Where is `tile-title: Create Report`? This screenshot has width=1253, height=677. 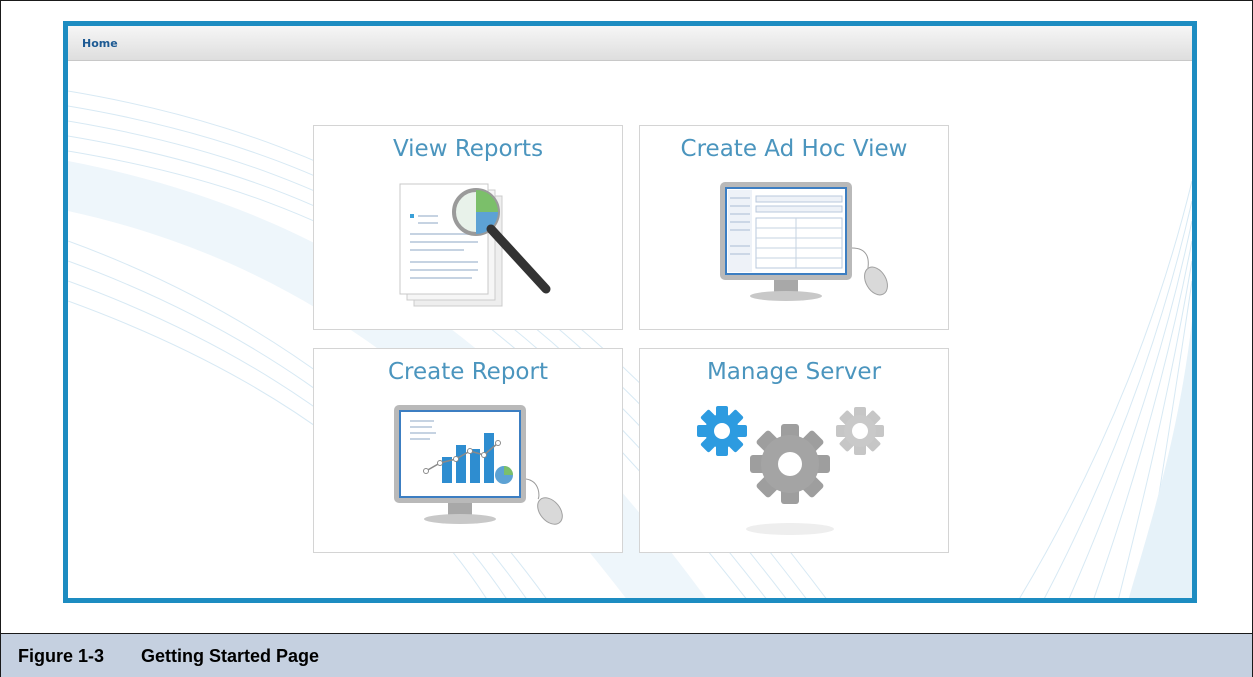 tile-title: Create Report is located at coordinates (468, 372).